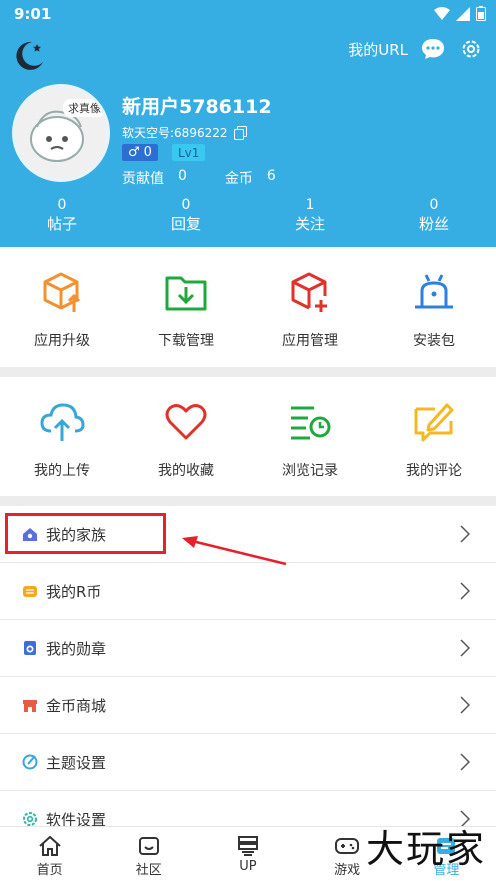  I want to click on highlight-box, so click(85, 533).